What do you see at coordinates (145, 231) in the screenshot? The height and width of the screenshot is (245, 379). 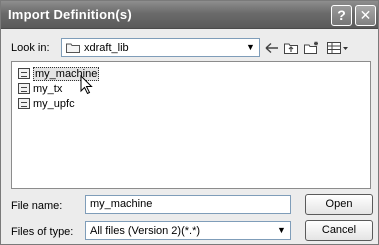 I see `filetype-value: All files (Version 2)(*.*)` at bounding box center [145, 231].